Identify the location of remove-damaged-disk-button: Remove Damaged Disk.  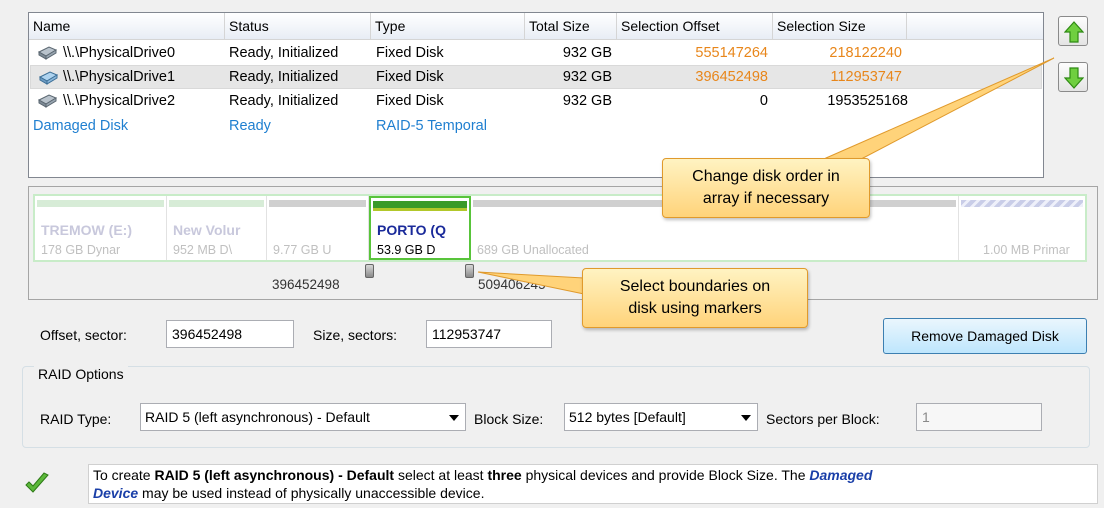
(985, 336).